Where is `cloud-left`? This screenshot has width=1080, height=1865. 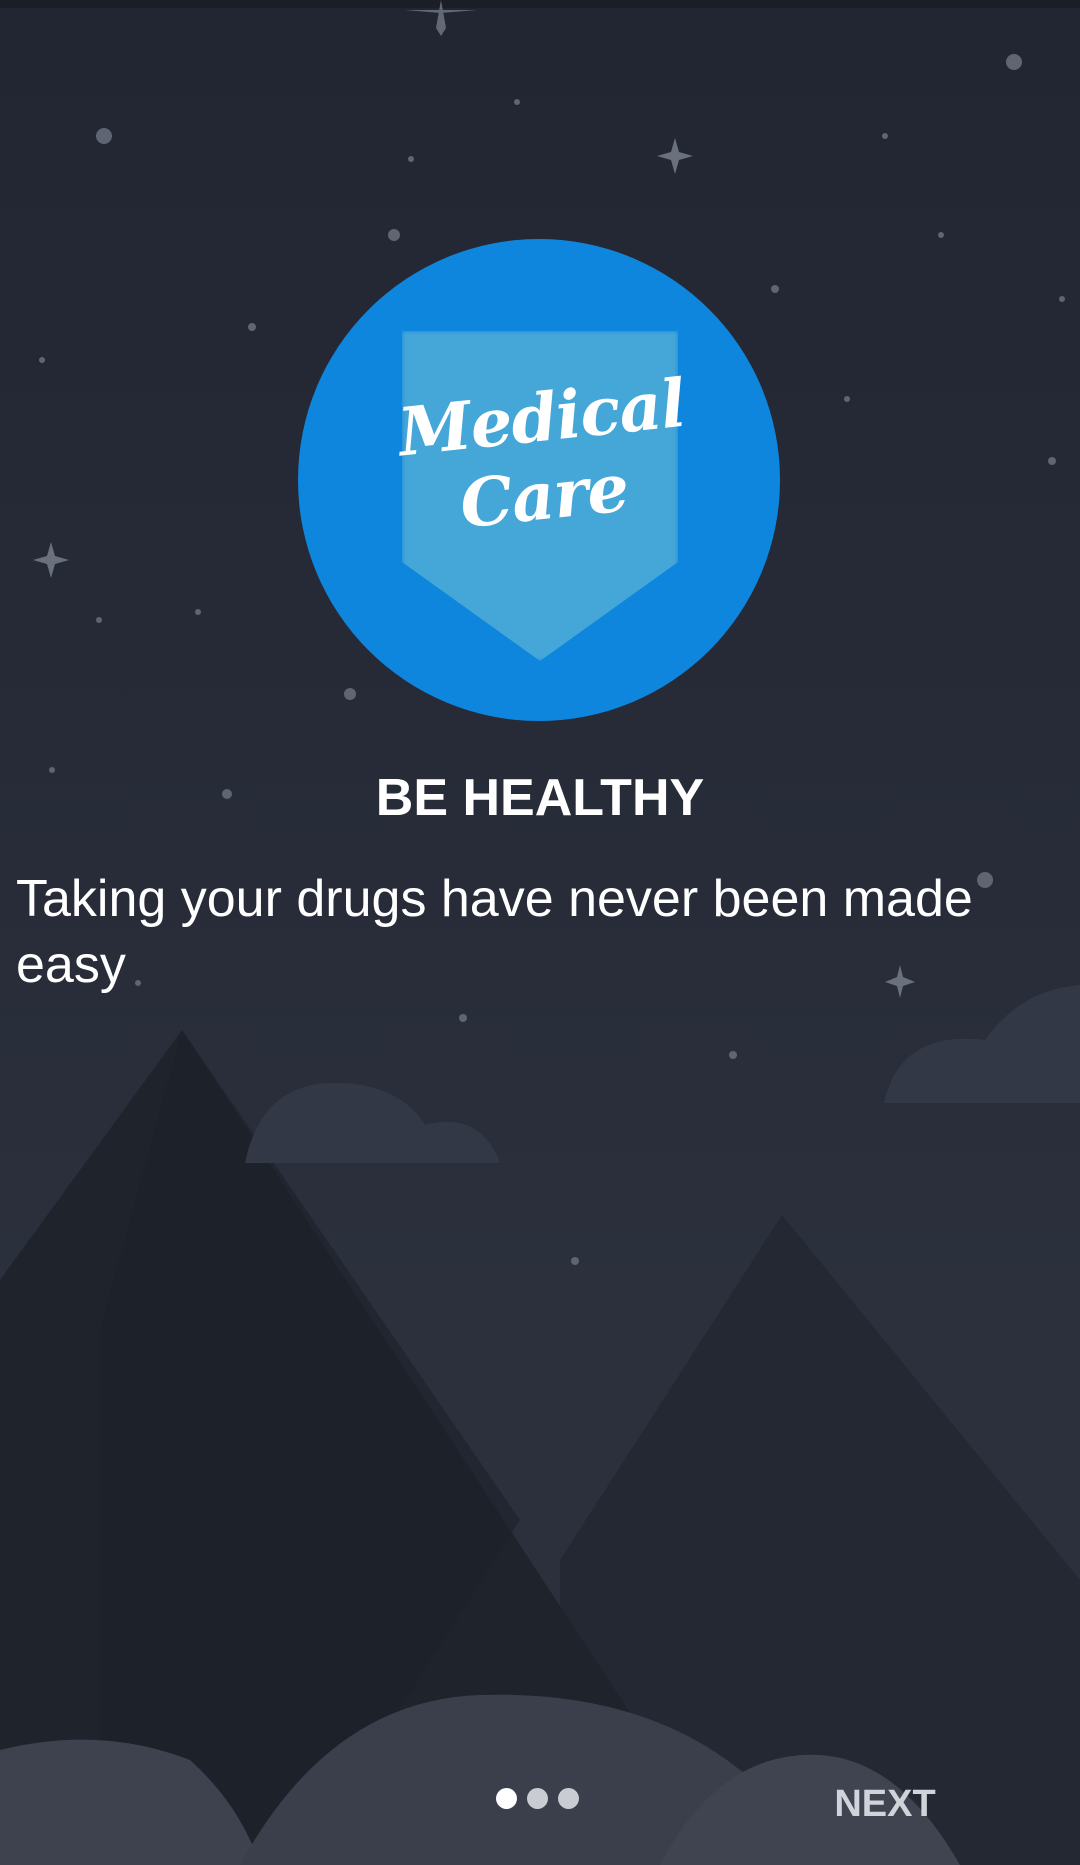
cloud-left is located at coordinates (372, 1122).